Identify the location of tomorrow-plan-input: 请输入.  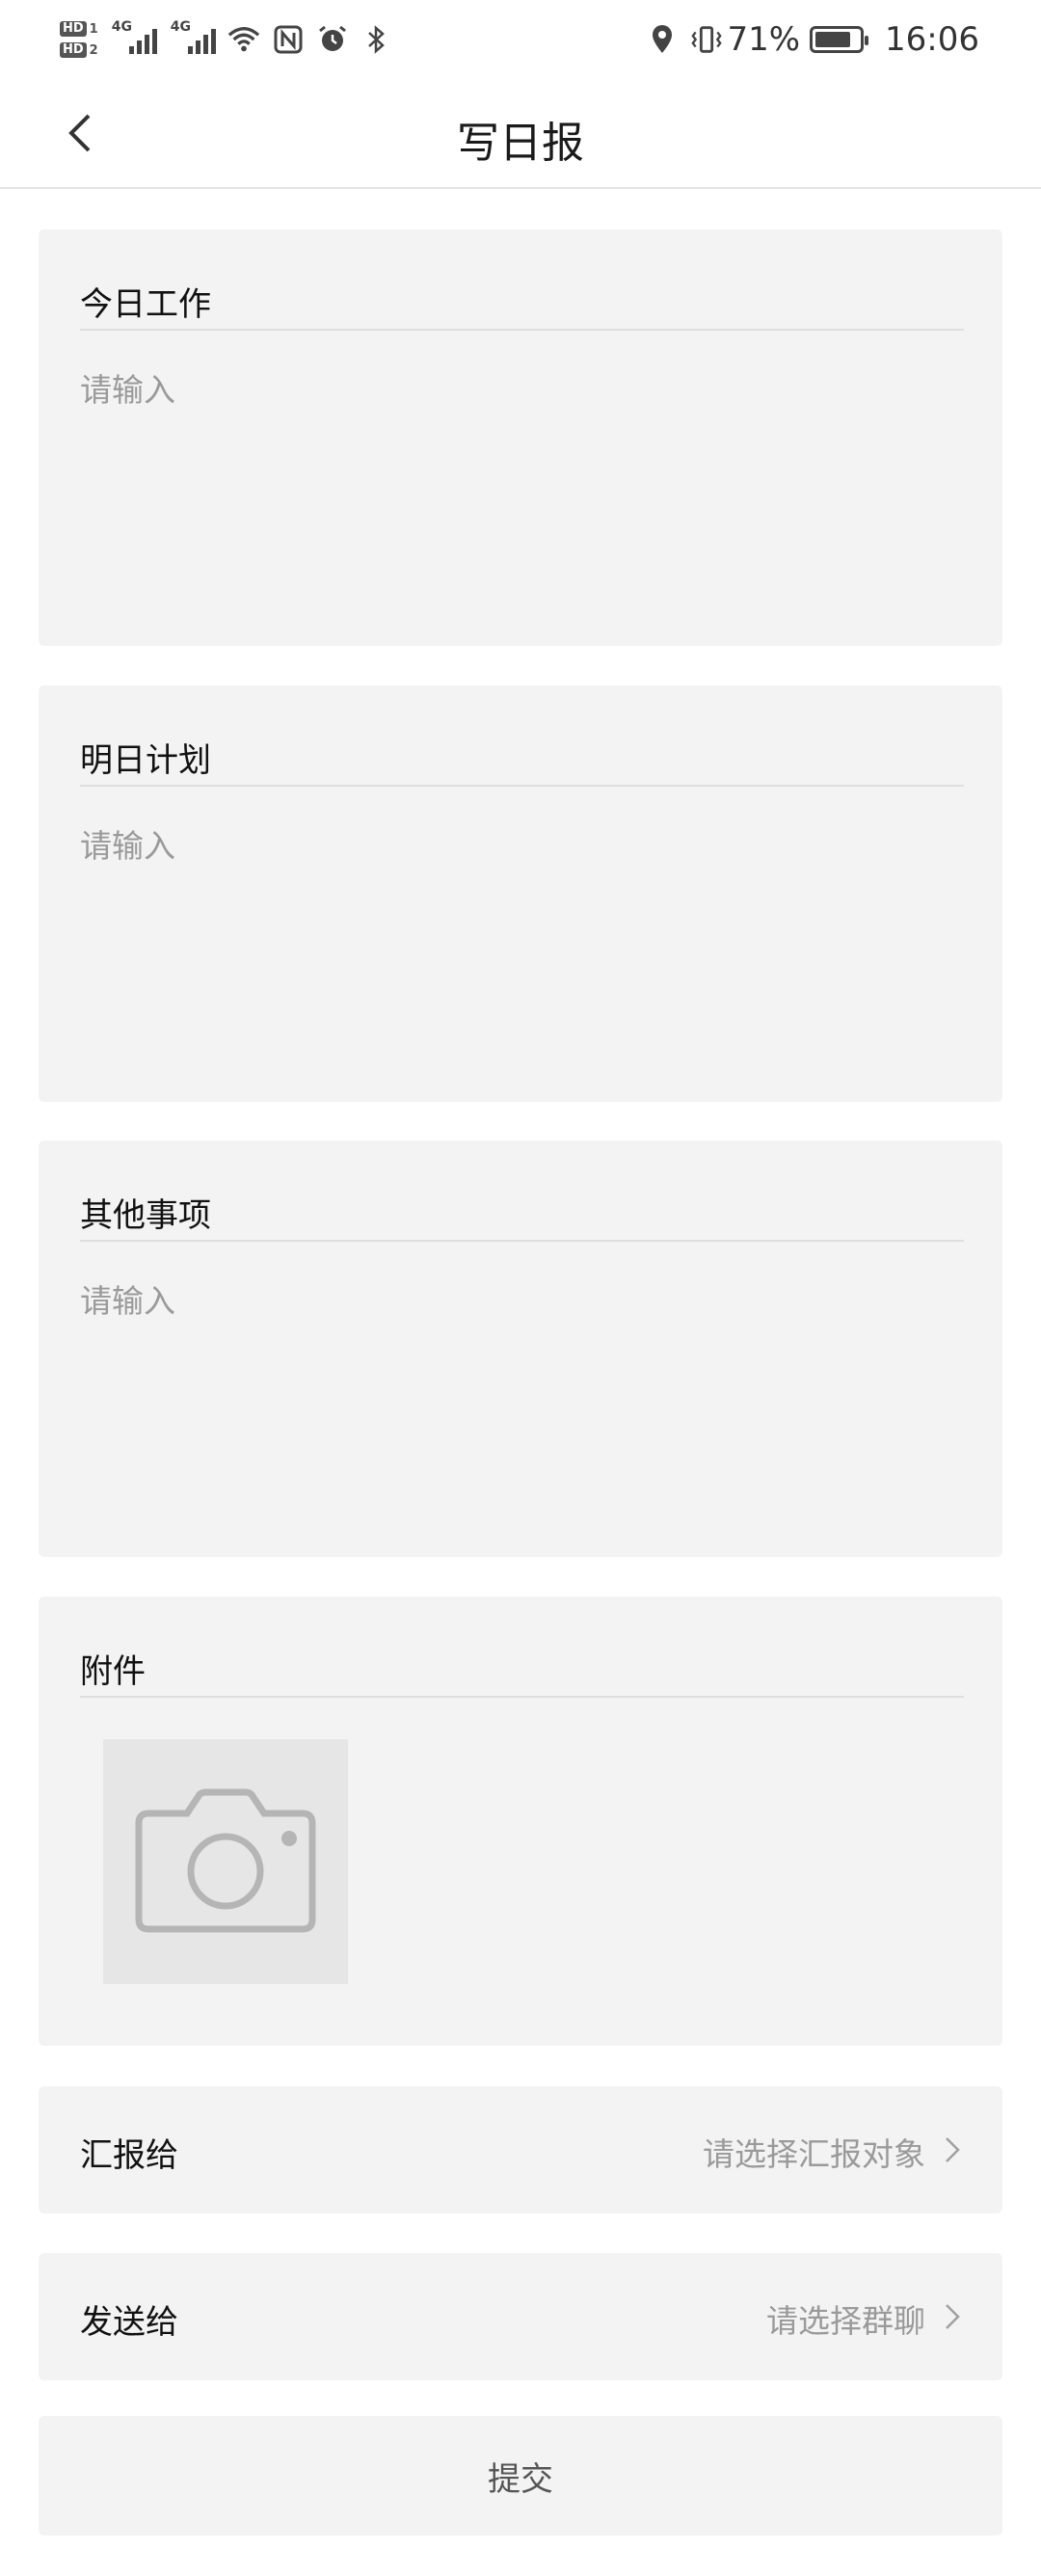
(522, 844).